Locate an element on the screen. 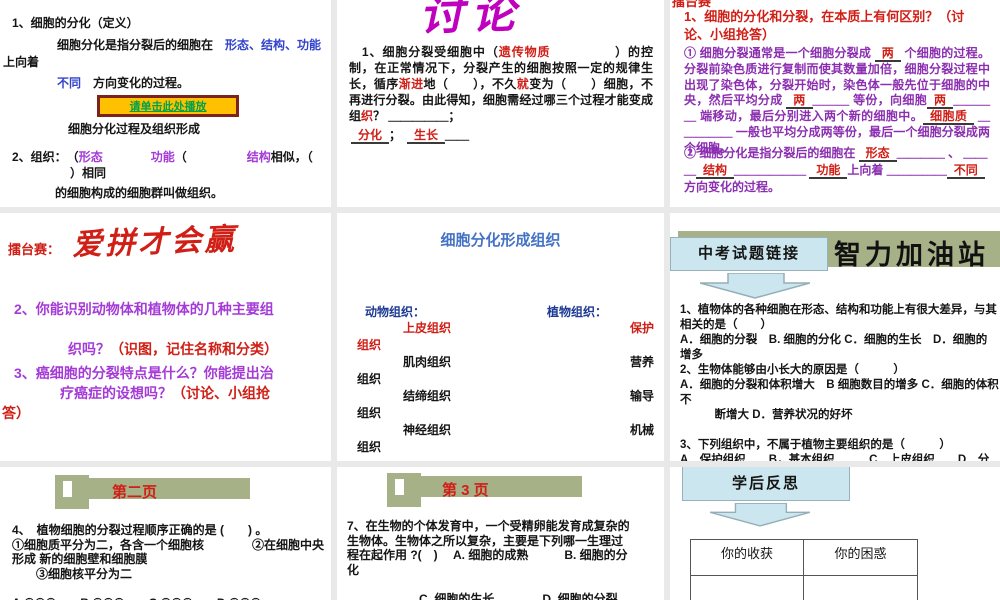 This screenshot has width=1000, height=600. text-segment is located at coordinates (127, 157).